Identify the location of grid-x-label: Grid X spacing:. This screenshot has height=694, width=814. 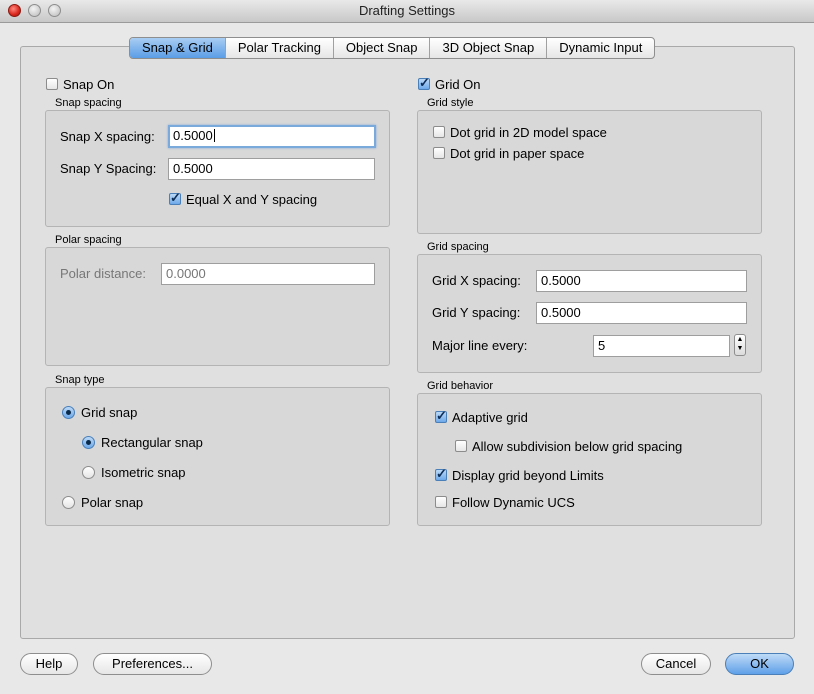
(476, 280).